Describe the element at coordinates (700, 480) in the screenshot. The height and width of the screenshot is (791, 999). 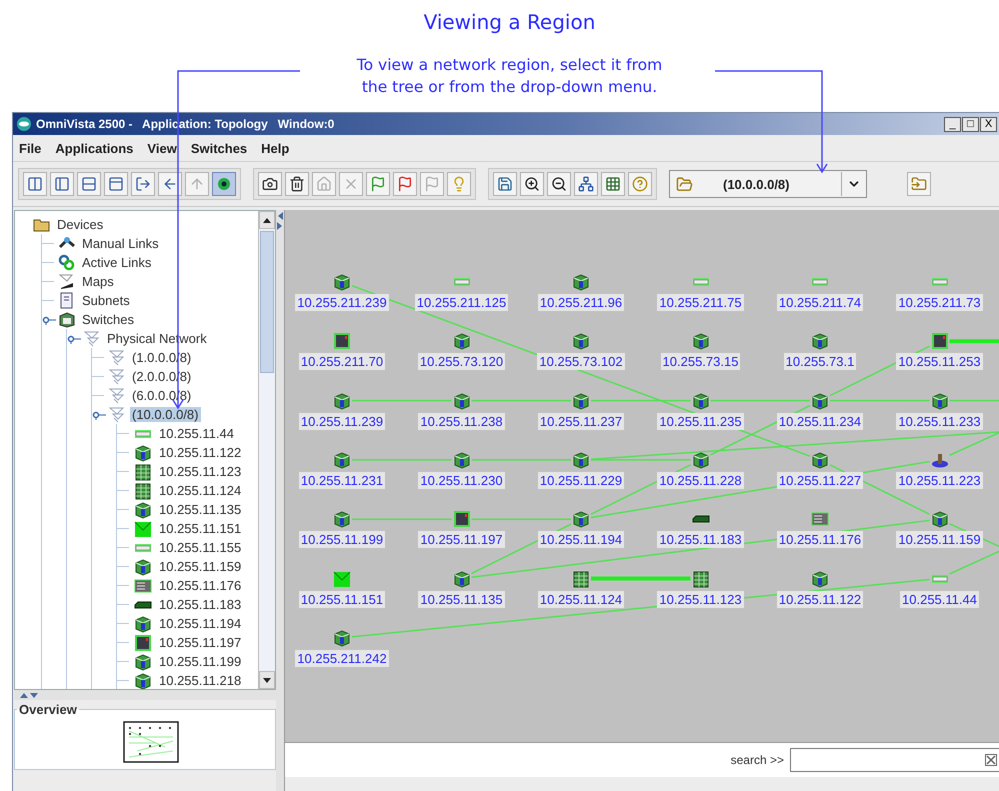
I see `node-label: 10.255.11.228` at that location.